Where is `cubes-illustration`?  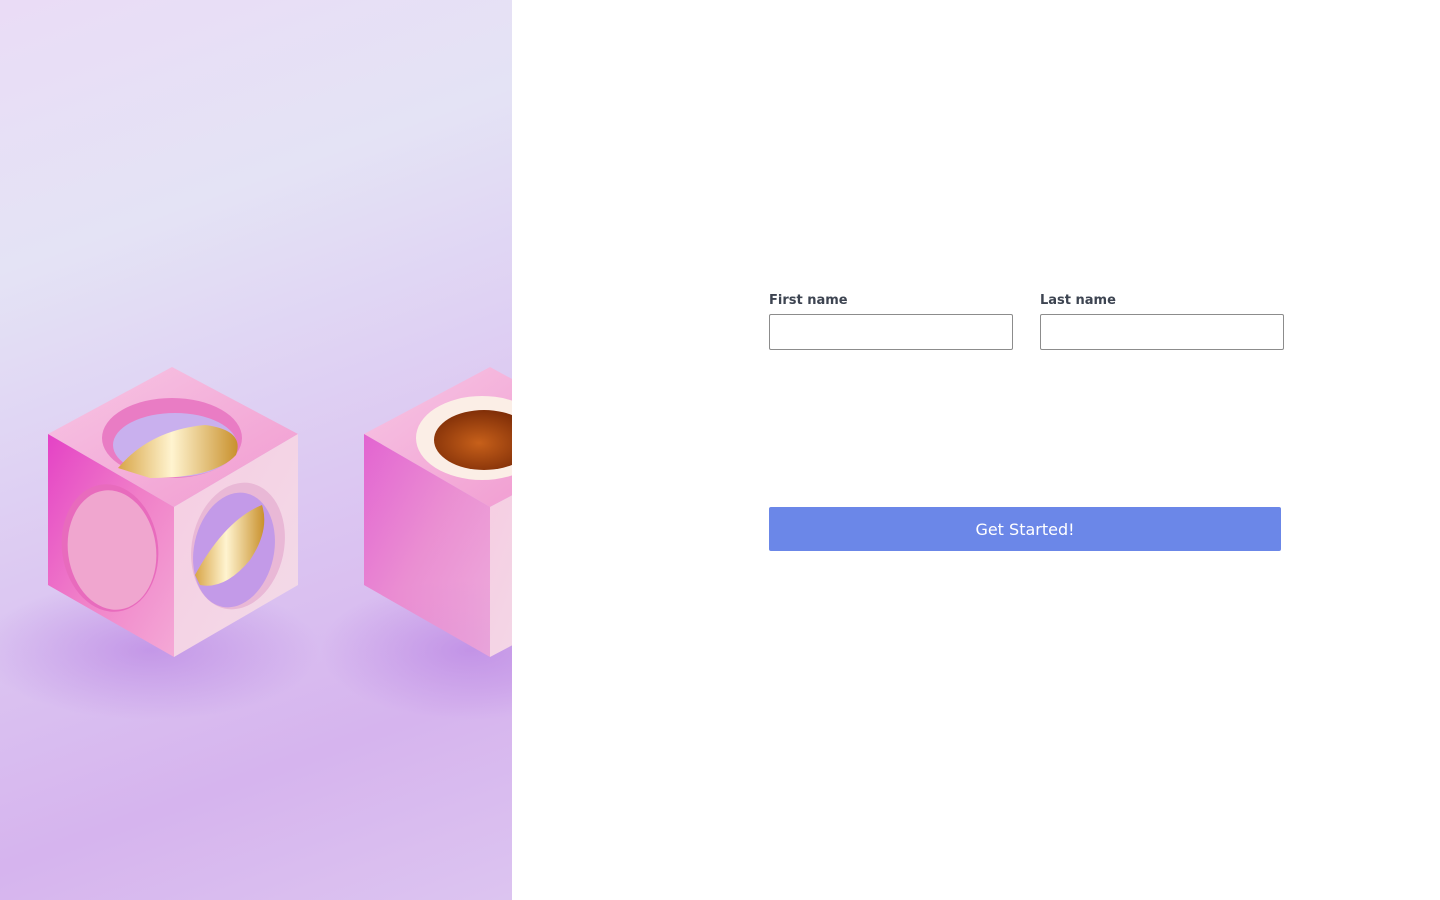 cubes-illustration is located at coordinates (256, 543).